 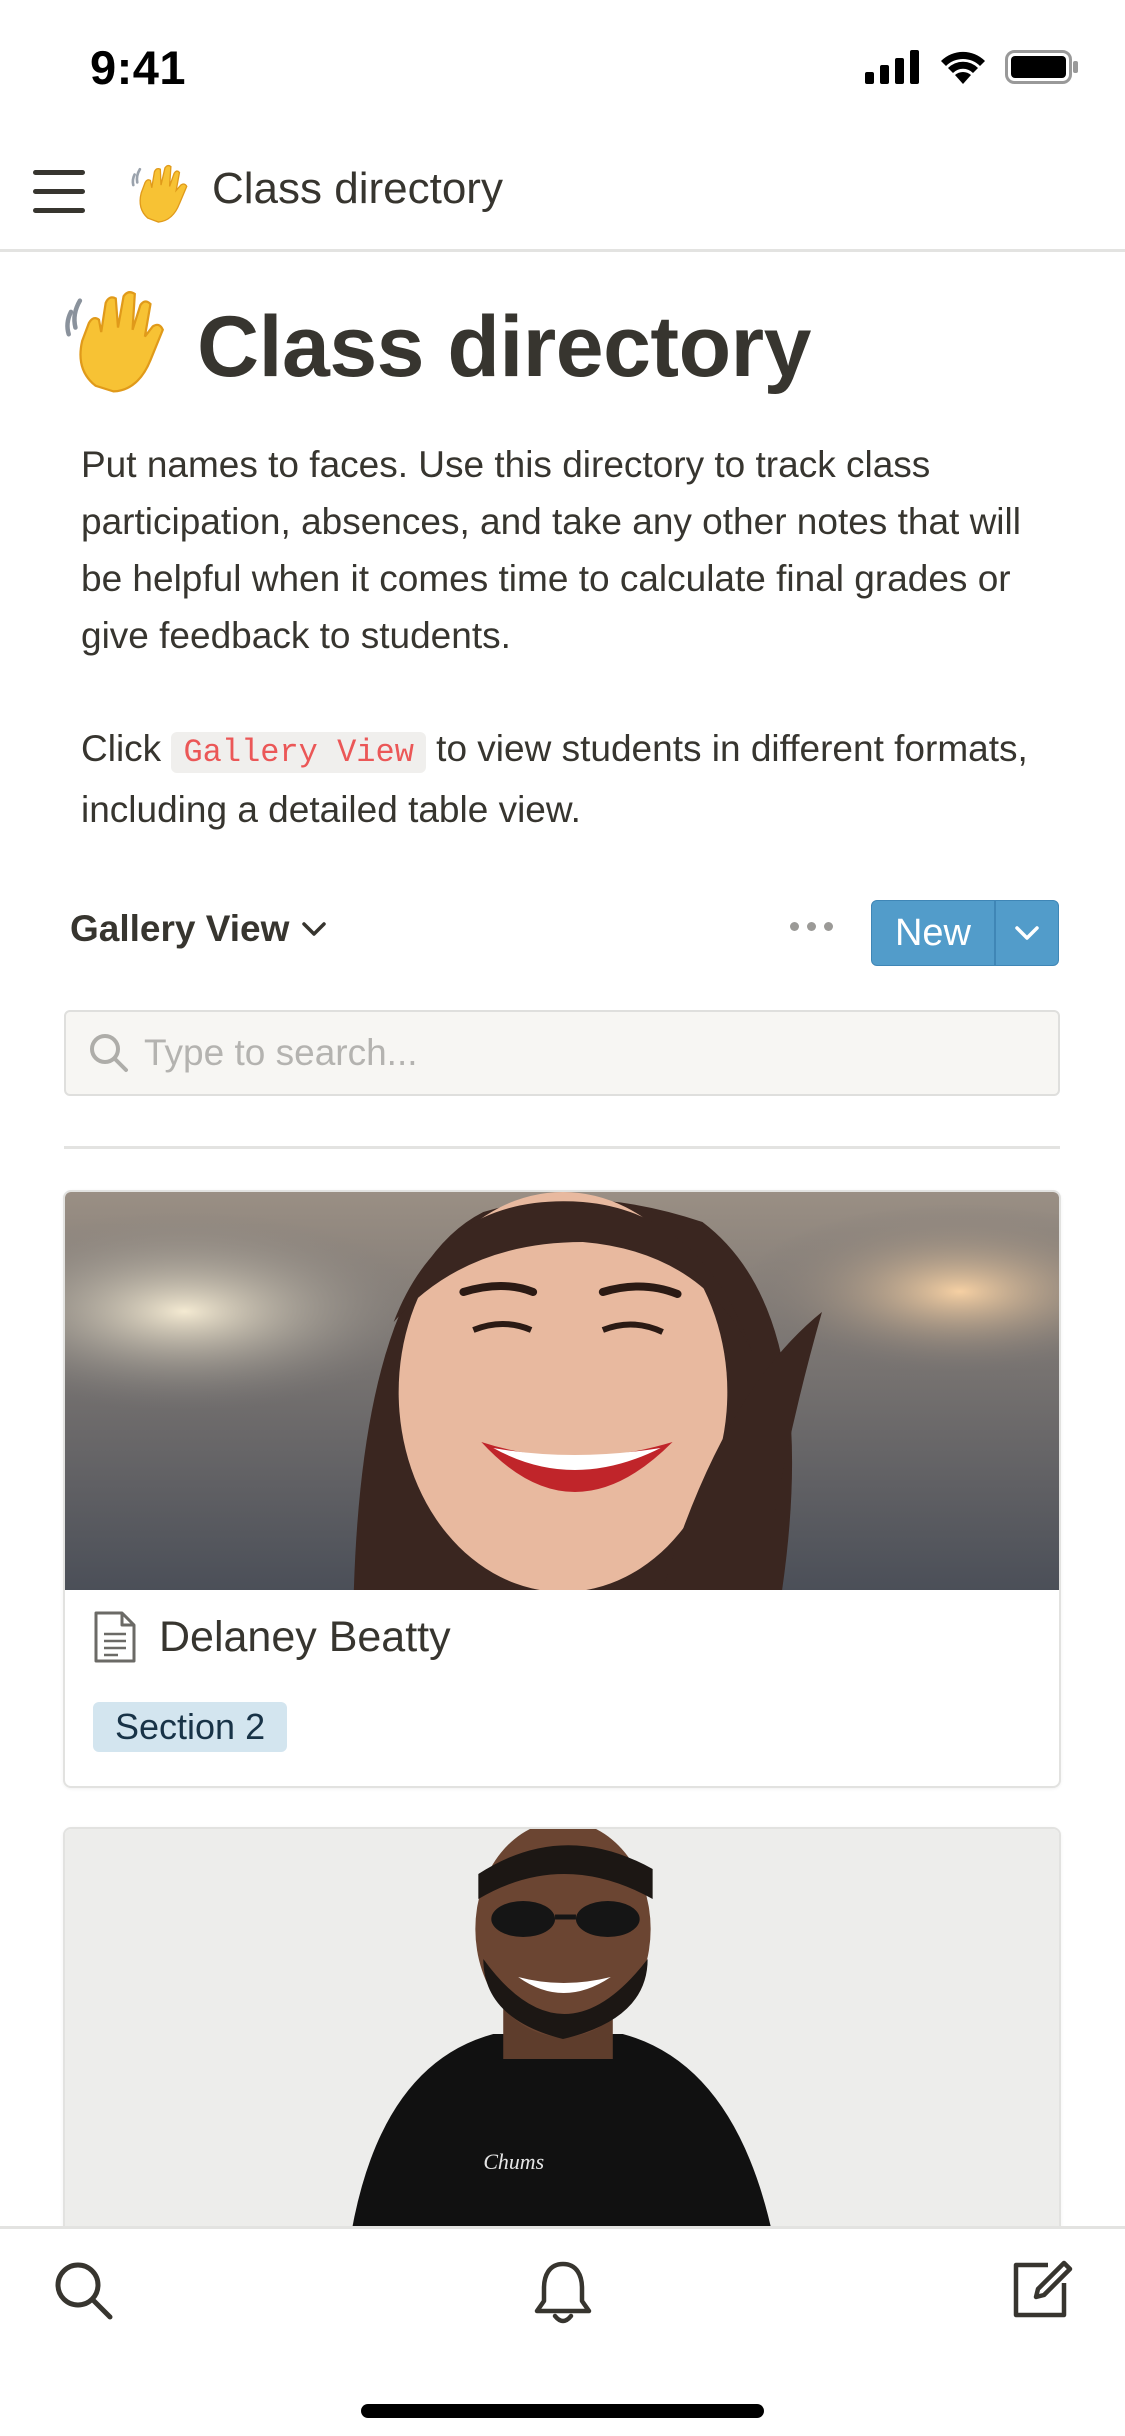 I want to click on search-box, so click(x=562, y=1053).